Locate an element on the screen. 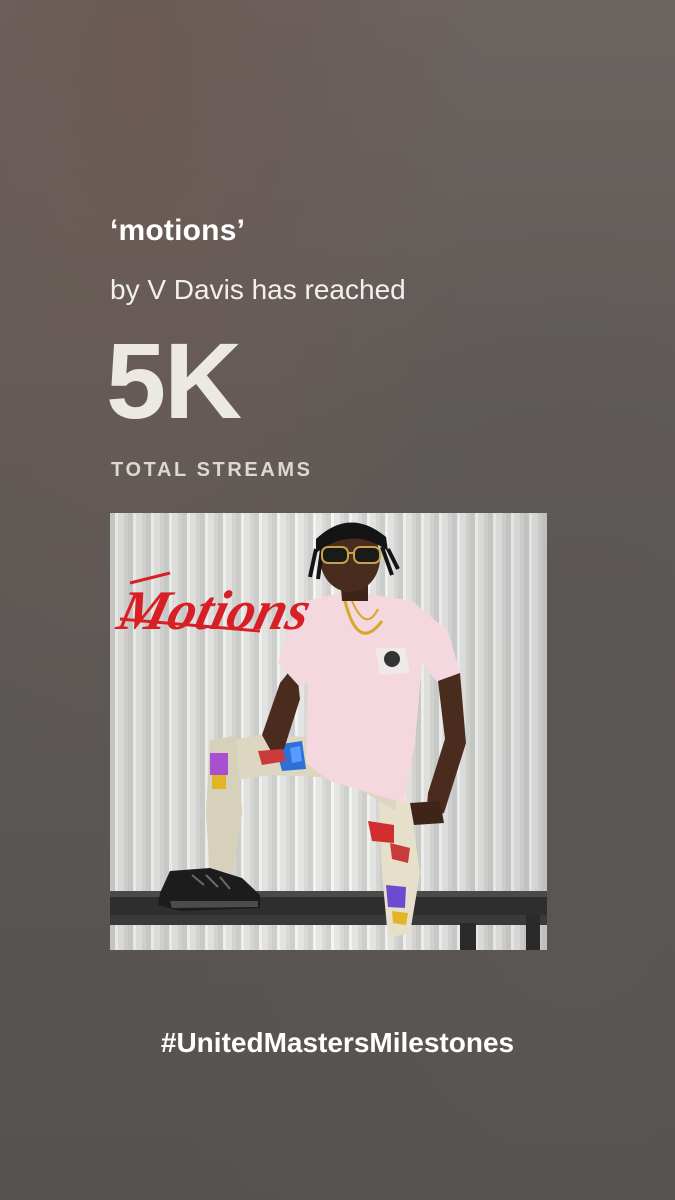 The width and height of the screenshot is (675, 1200). milestone-hashtag: #UnitedMastersMilestones is located at coordinates (337, 1042).